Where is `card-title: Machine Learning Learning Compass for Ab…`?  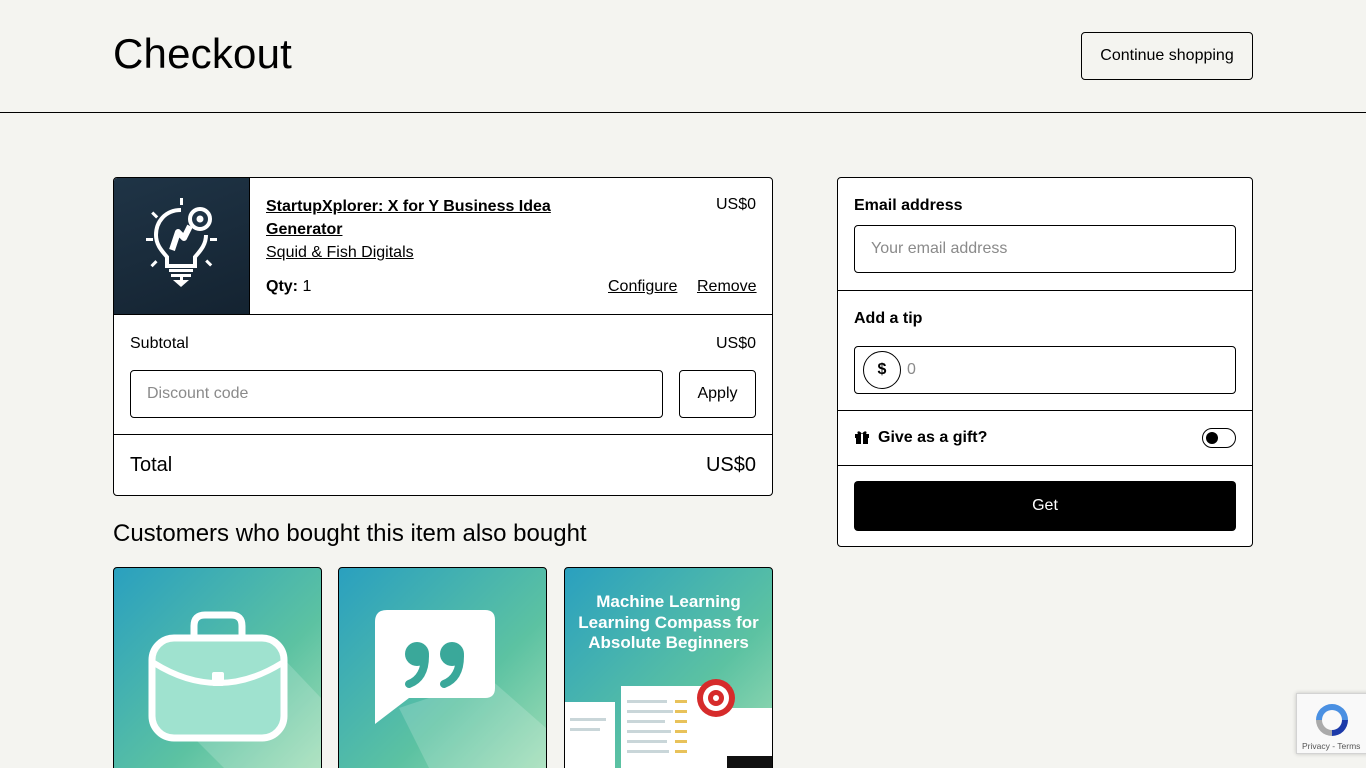 card-title: Machine Learning Learning Compass for Ab… is located at coordinates (668, 622).